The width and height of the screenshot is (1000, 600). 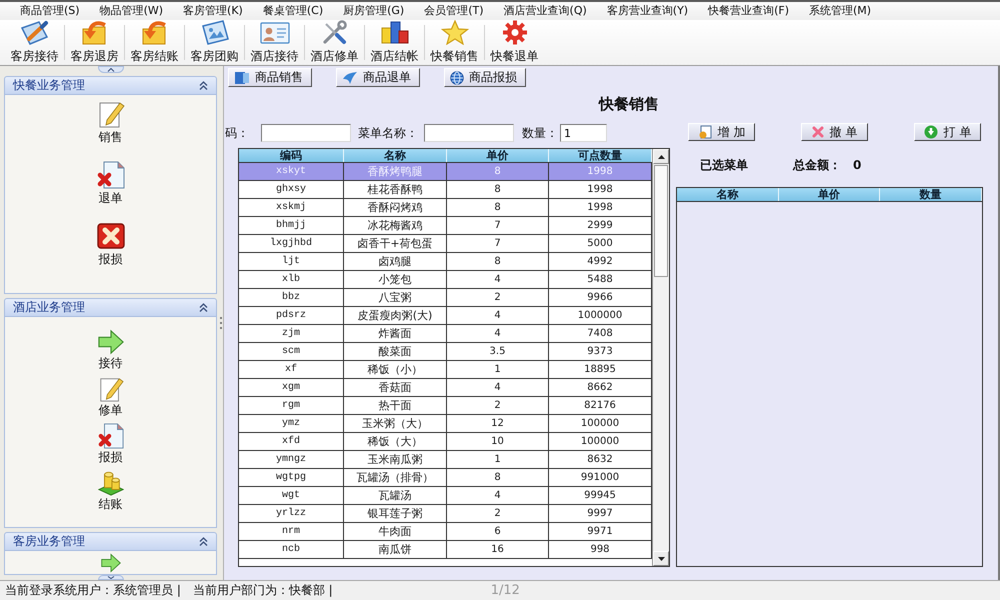 I want to click on sidebar-item: 修单, so click(x=111, y=396).